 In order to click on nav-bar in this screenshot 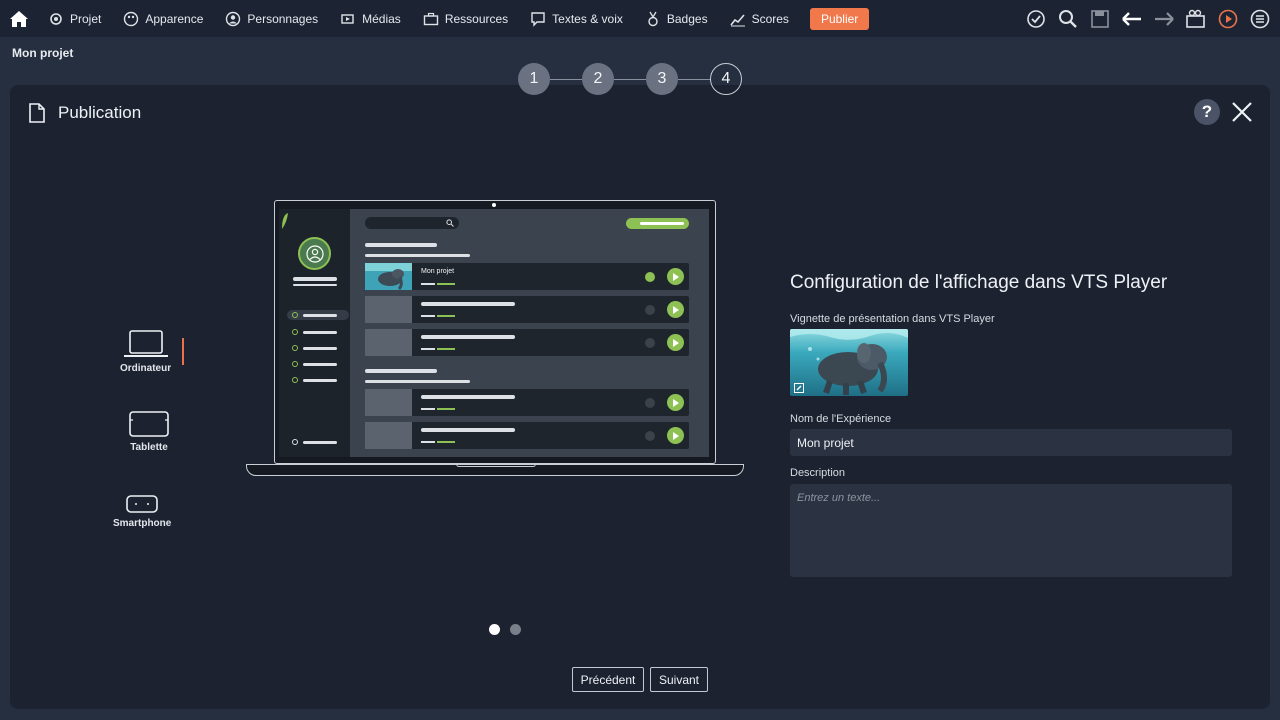, I will do `click(320, 332)`.